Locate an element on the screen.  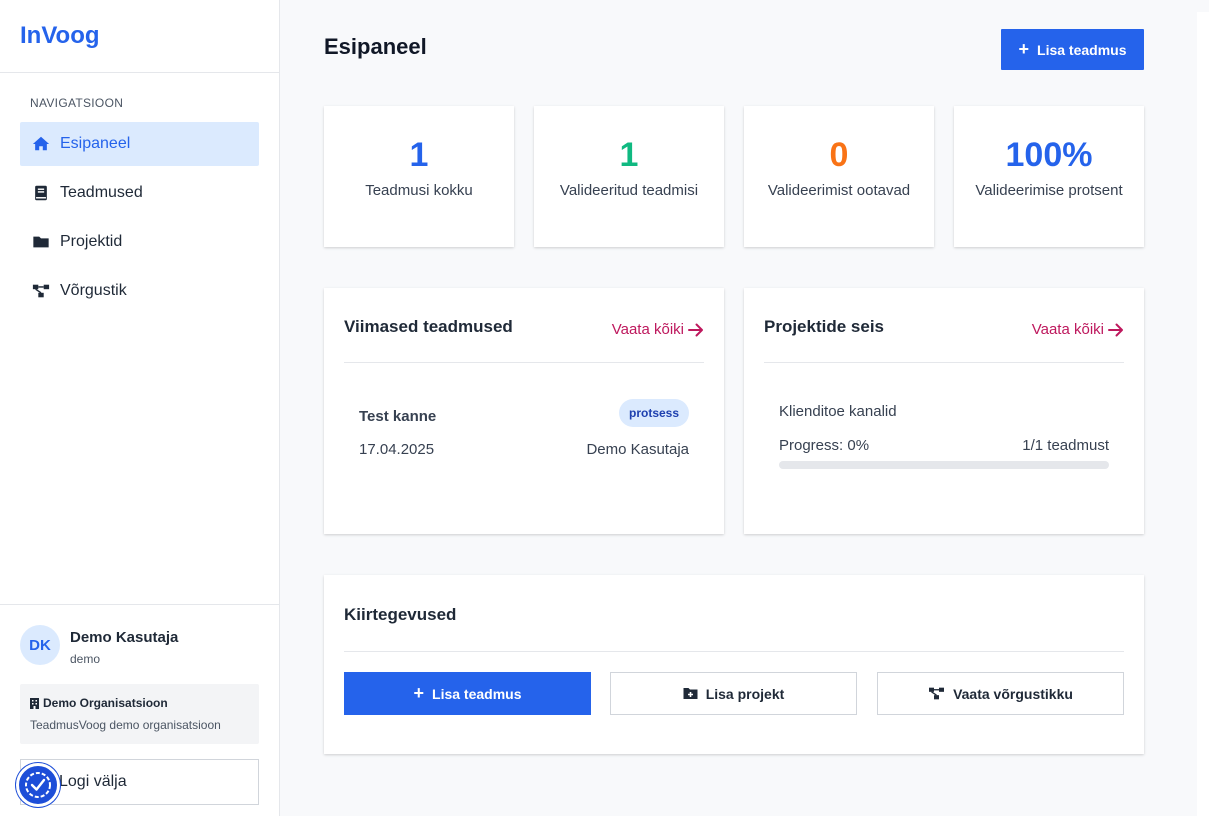
sidebar-item-vorgustik: Võrgustik is located at coordinates (139, 291).